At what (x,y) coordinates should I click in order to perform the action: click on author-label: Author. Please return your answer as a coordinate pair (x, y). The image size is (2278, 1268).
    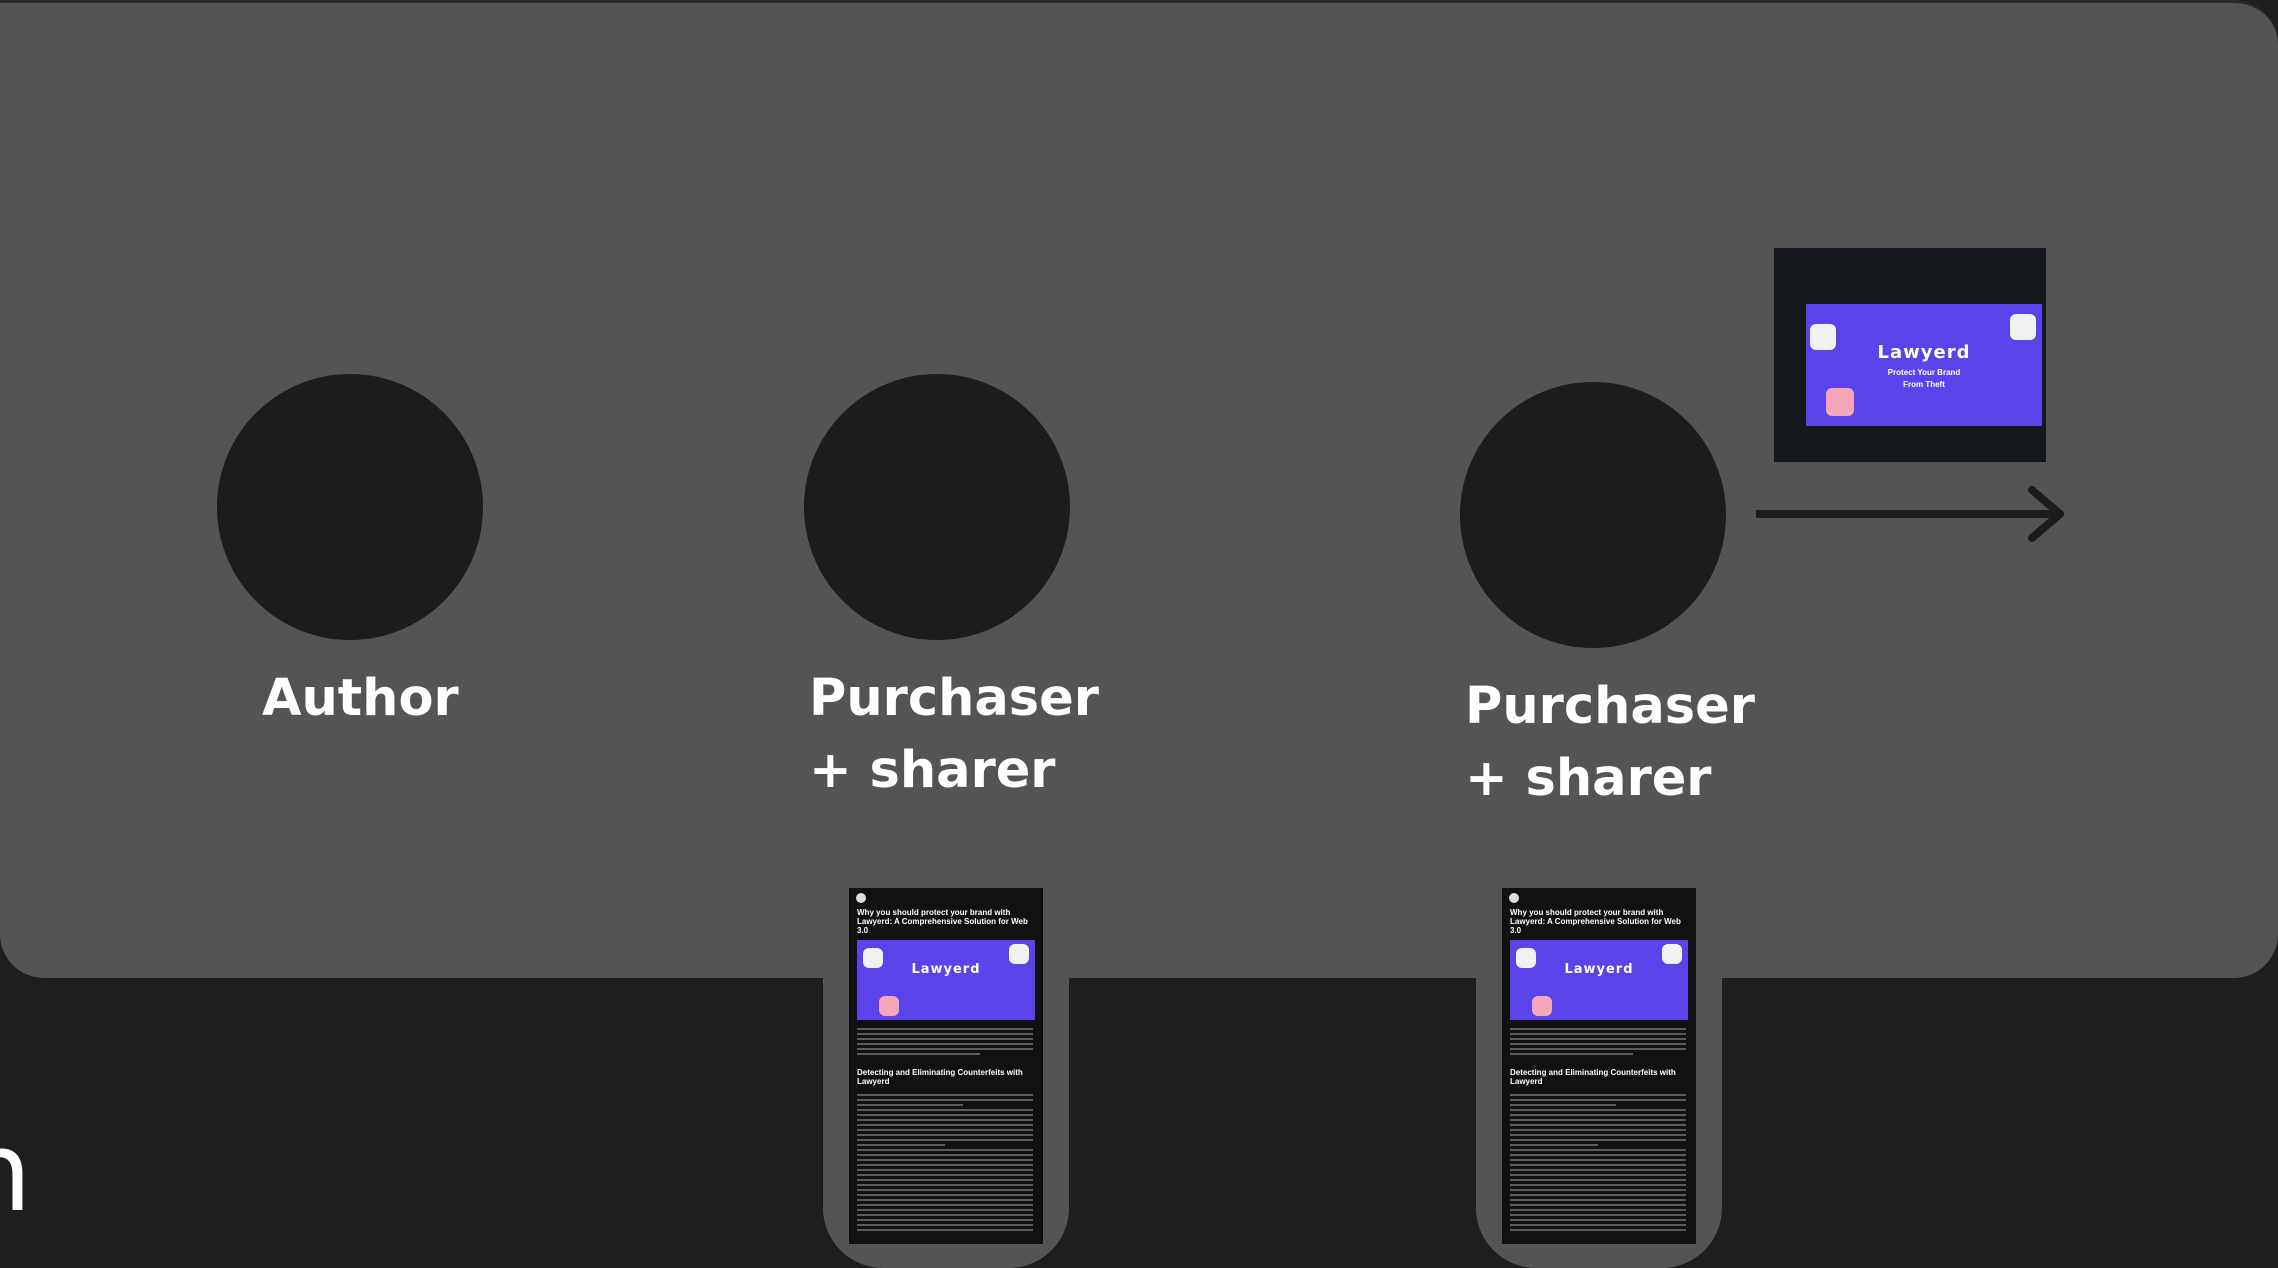
    Looking at the image, I should click on (360, 699).